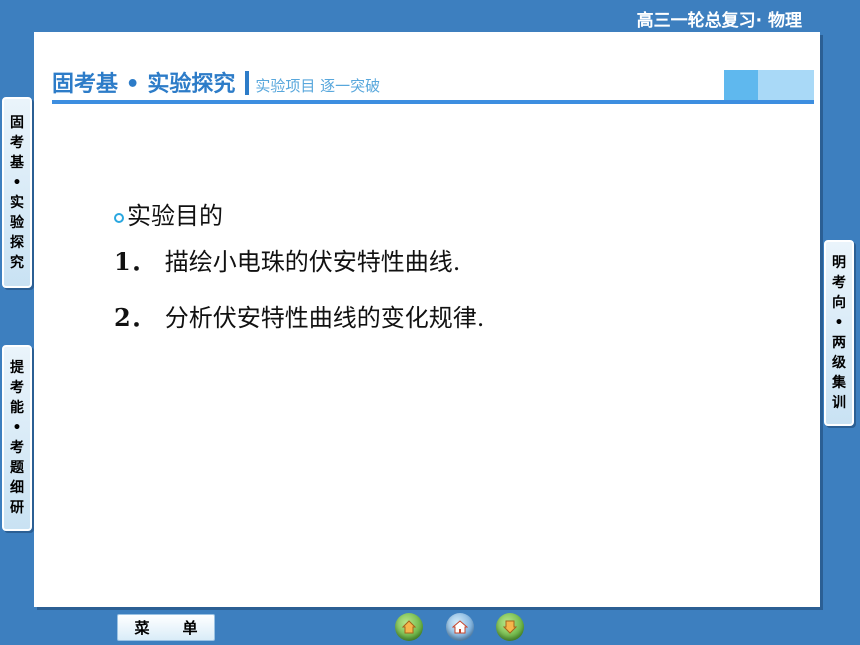 This screenshot has height=645, width=860. I want to click on side-tab-tikaoneng: 提 考 能 • 考 题 细 研, so click(17, 438).